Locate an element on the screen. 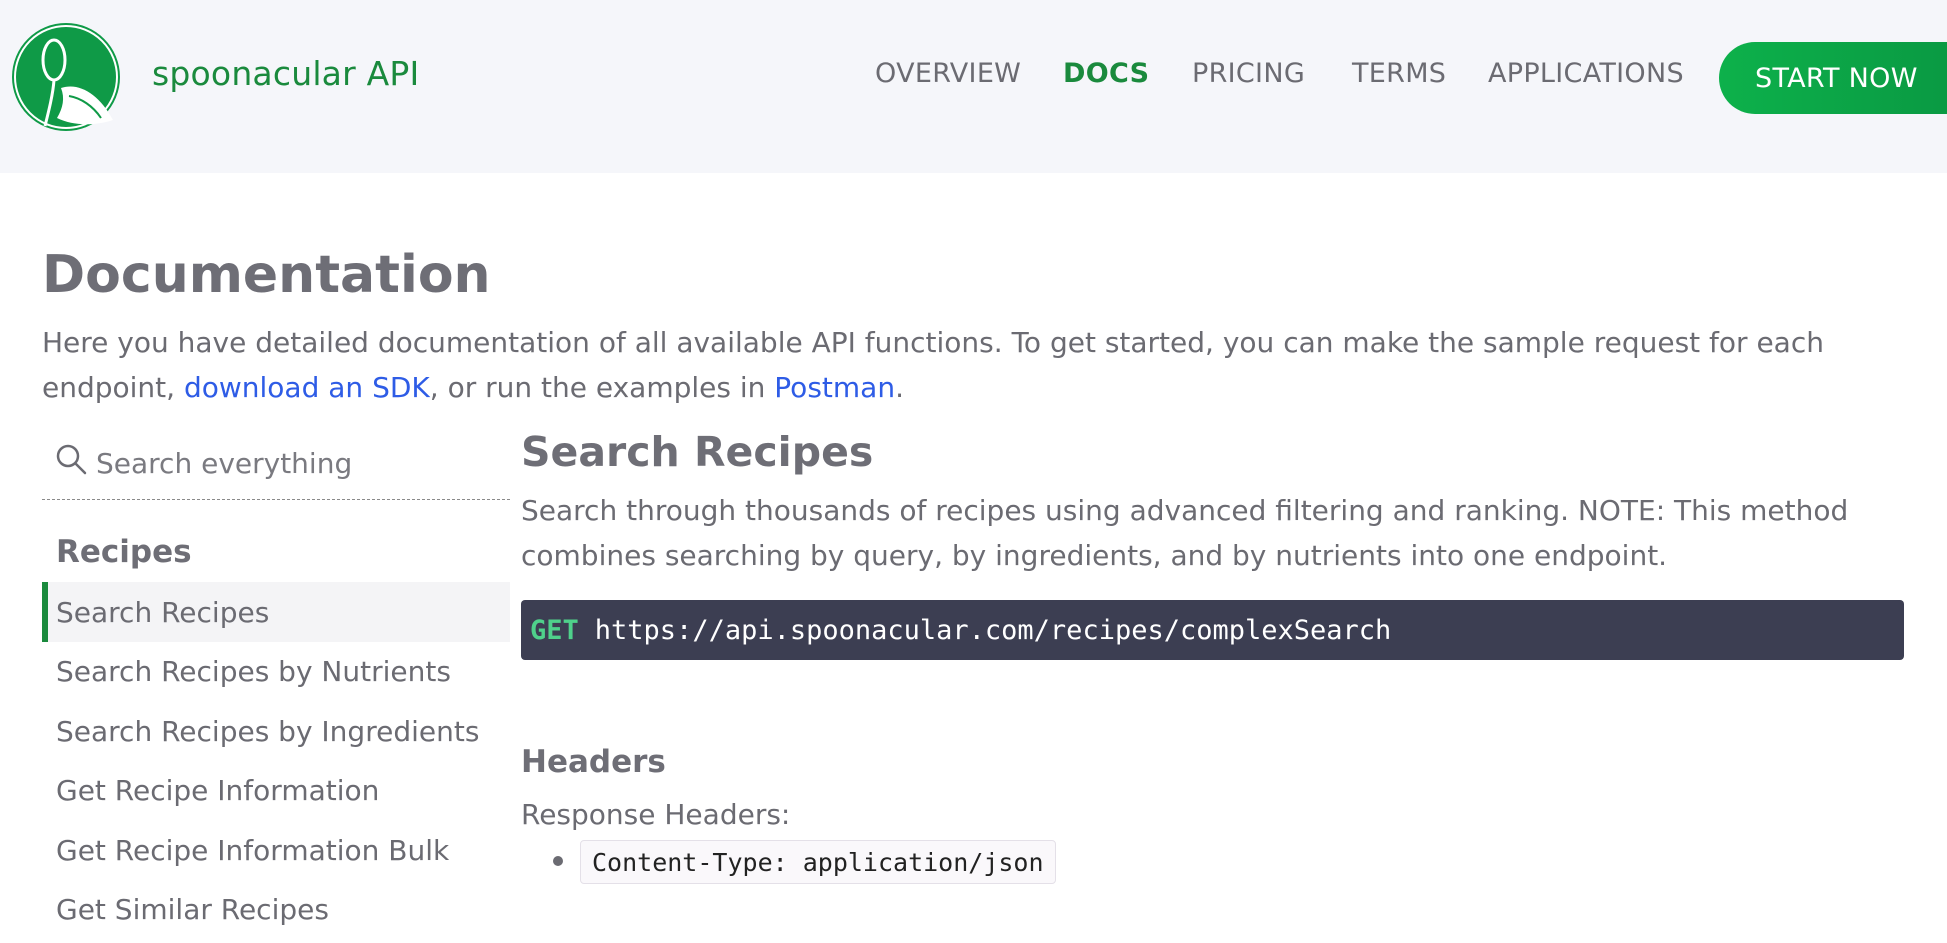 The image size is (1947, 943). search-input is located at coordinates (294, 463).